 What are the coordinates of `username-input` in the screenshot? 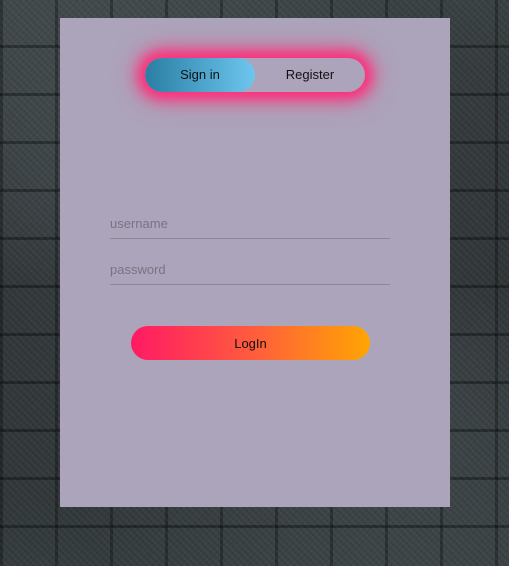 It's located at (250, 223).